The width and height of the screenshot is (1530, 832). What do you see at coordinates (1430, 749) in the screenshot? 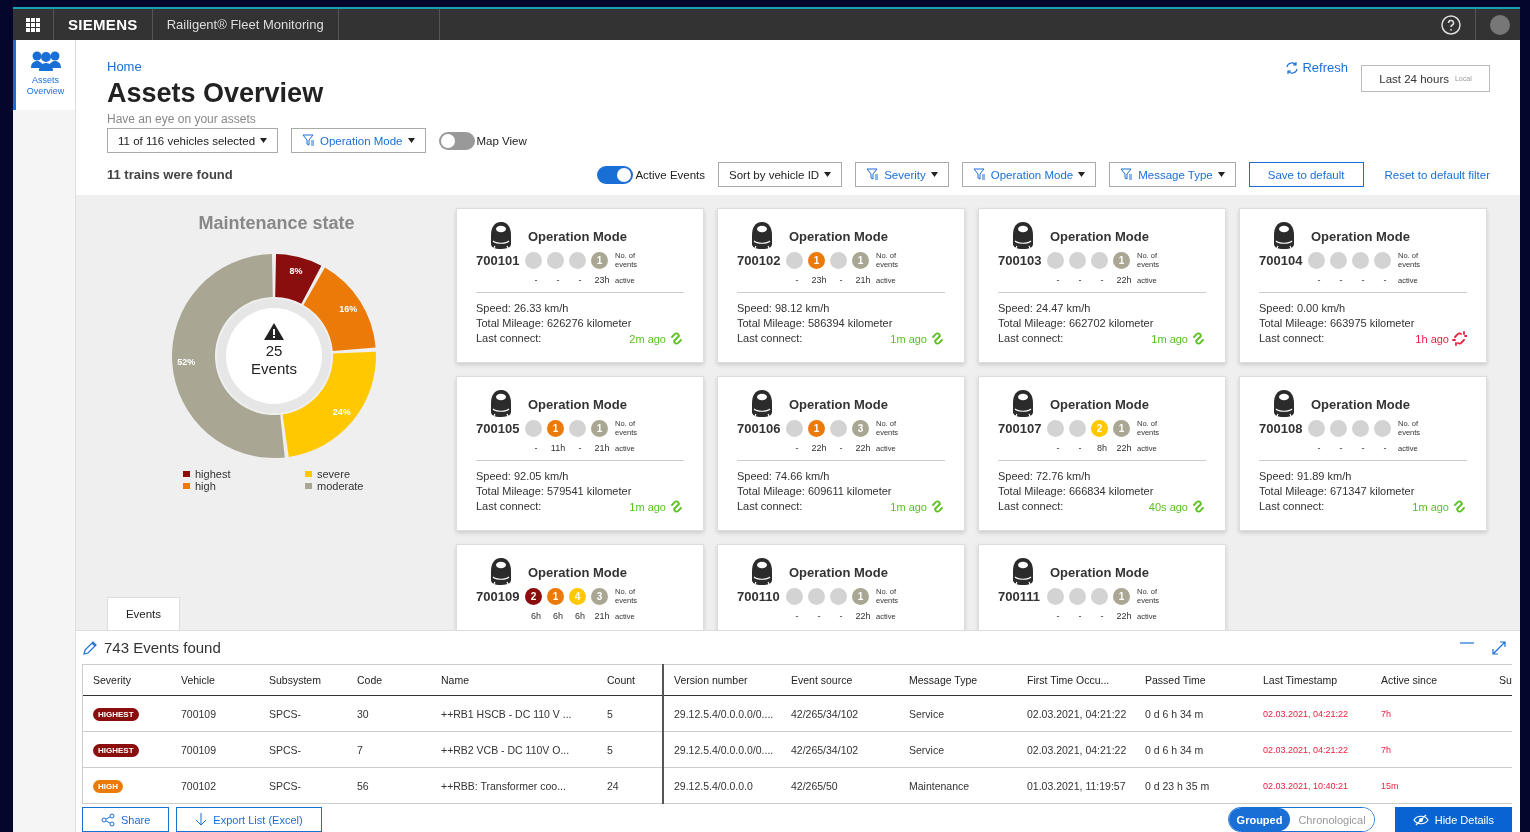
I see `table-cell: 7h` at bounding box center [1430, 749].